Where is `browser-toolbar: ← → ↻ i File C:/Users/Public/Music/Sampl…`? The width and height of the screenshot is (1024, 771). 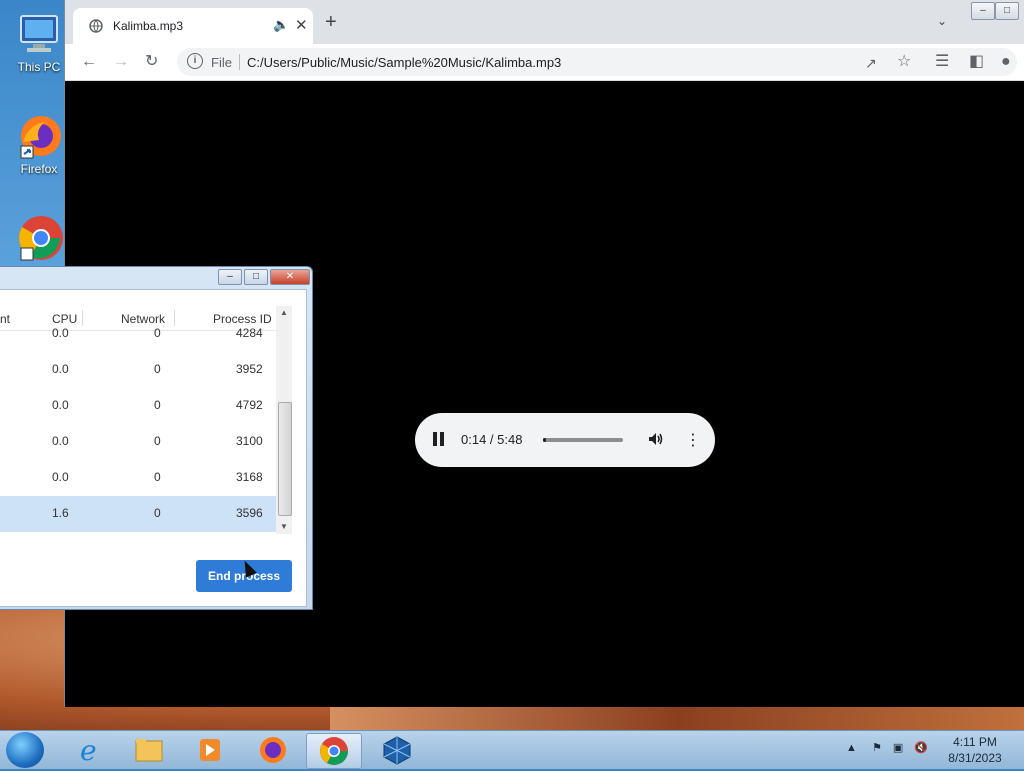
browser-toolbar: ← → ↻ i File C:/Users/Public/Music/Sampl… is located at coordinates (544, 62).